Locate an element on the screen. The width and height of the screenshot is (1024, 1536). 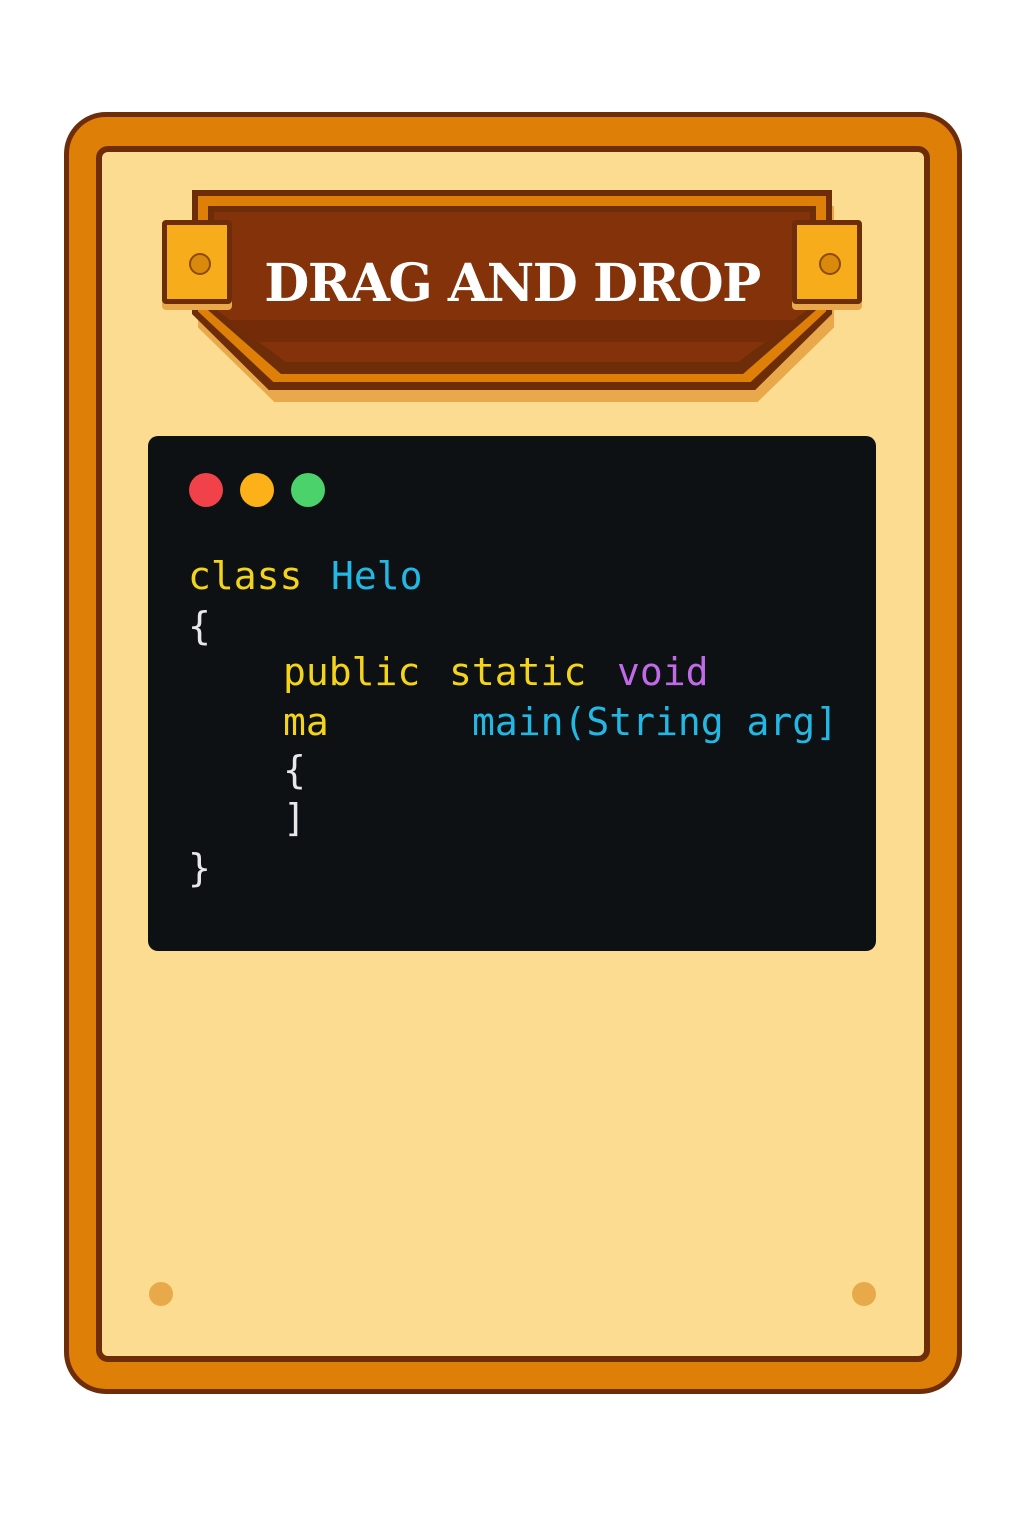
open-brace: { is located at coordinates (199, 626).